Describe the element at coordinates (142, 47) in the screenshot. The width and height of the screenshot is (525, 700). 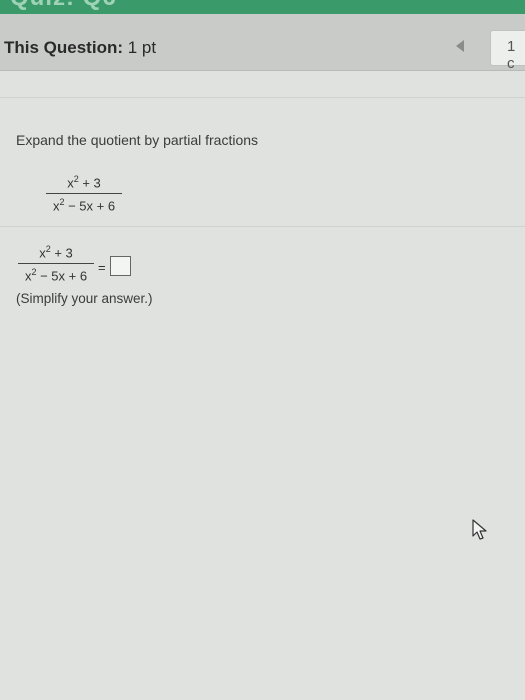
I see `points-value: 1 pt` at that location.